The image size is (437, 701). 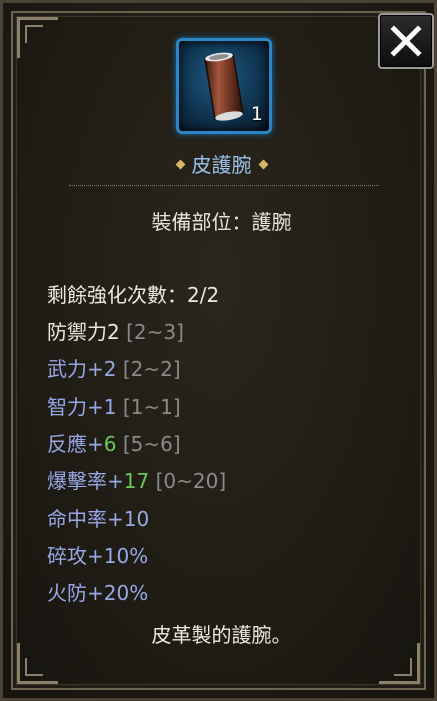 I want to click on equip-slot-text: 裝備部位：護腕, so click(x=221, y=222).